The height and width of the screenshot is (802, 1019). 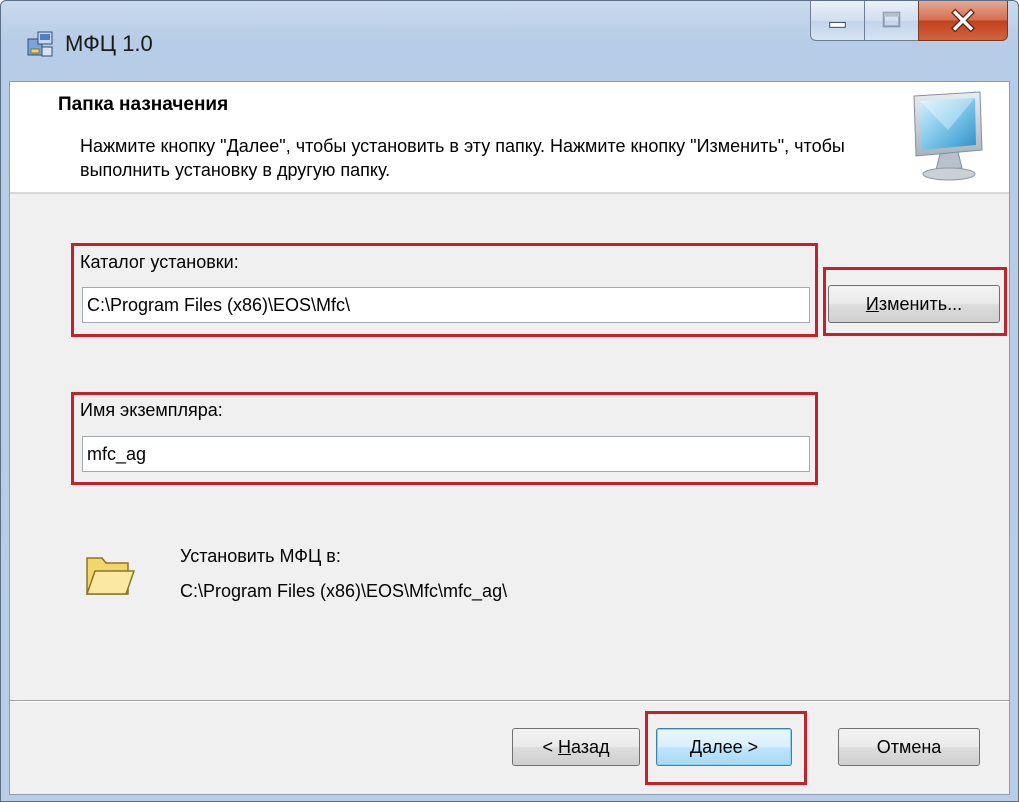 What do you see at coordinates (696, 747) in the screenshot?
I see `next-button-mnemonic: Д` at bounding box center [696, 747].